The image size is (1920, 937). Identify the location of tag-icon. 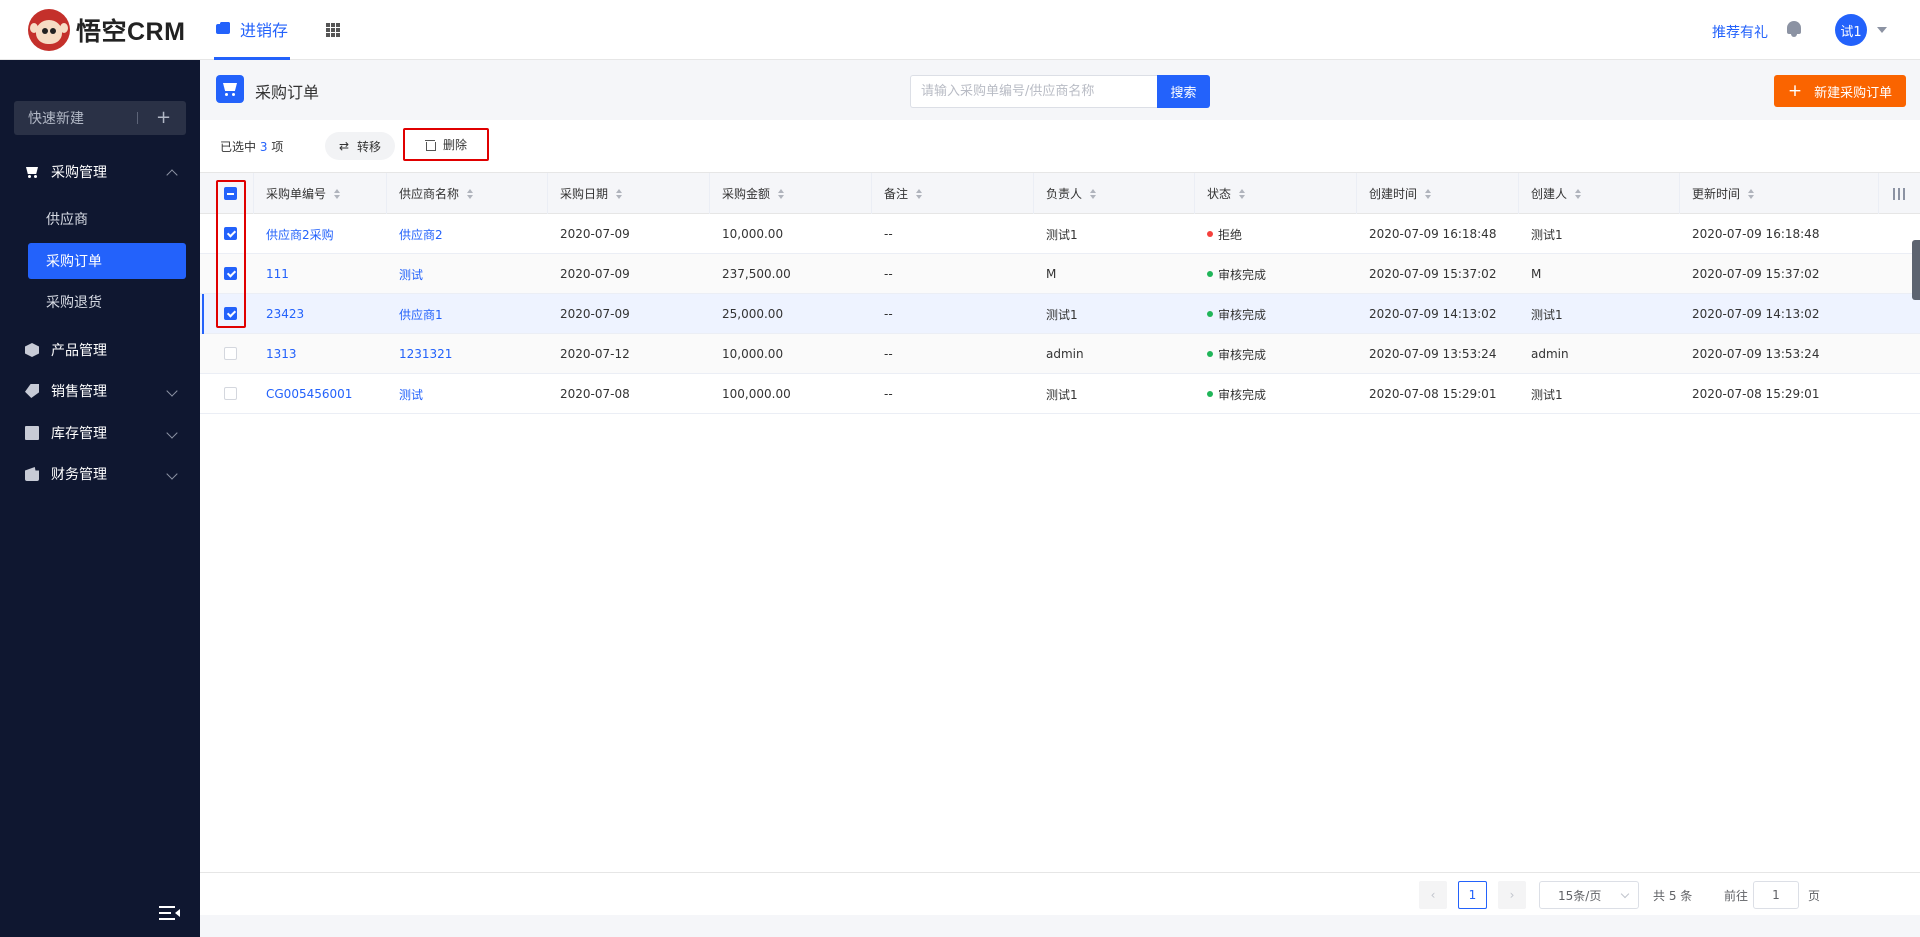
(32, 391).